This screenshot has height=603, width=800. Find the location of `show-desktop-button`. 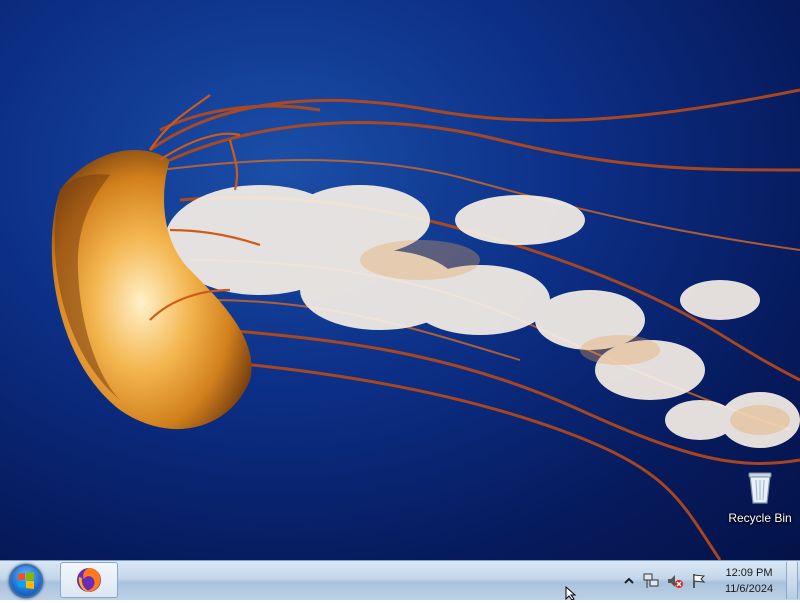

show-desktop-button is located at coordinates (792, 580).